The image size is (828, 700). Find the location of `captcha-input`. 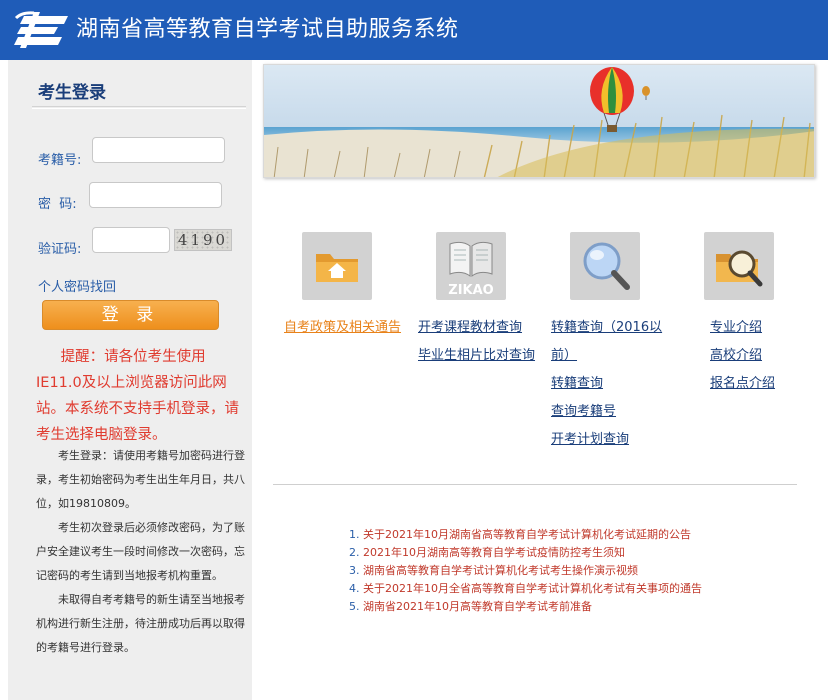

captcha-input is located at coordinates (131, 240).